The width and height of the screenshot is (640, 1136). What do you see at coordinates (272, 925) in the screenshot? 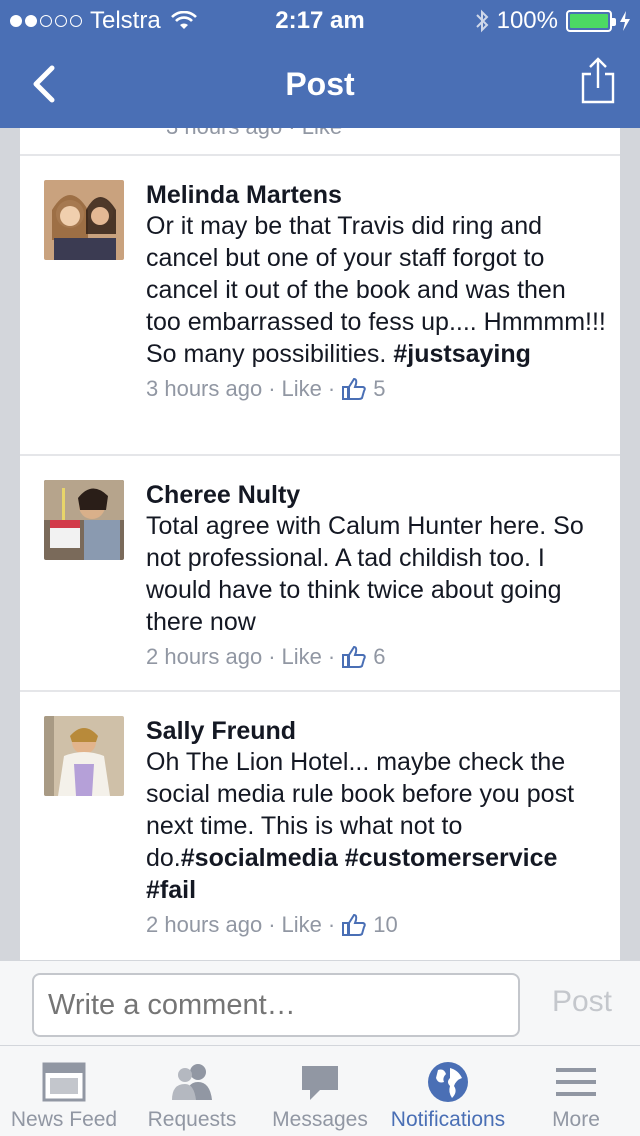
I see `comment-meta: 2 hours ago · Like · 10` at bounding box center [272, 925].